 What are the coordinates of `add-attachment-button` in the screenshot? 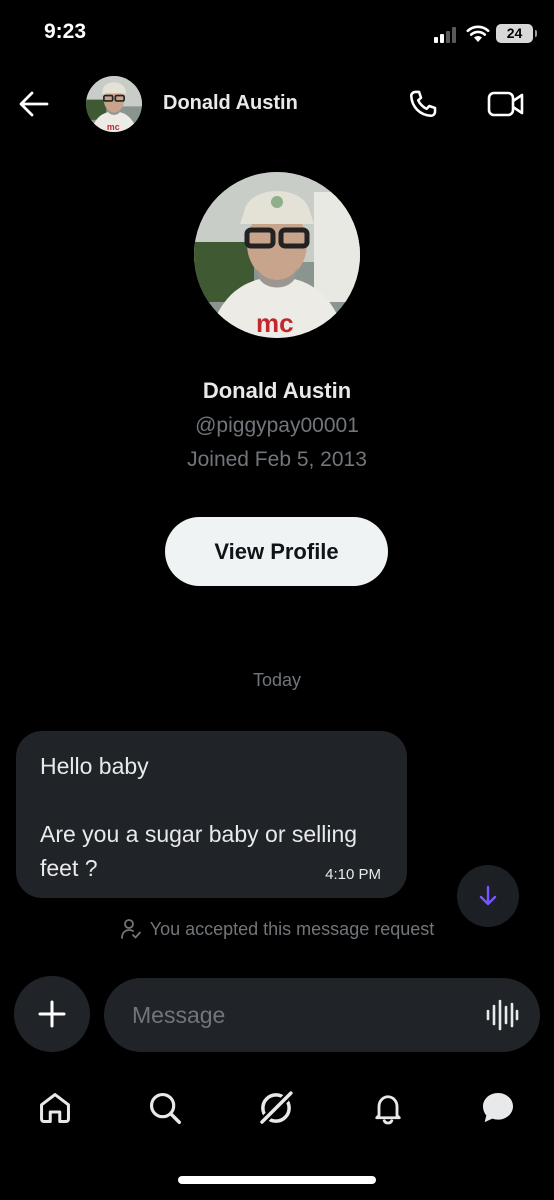 It's located at (52, 1014).